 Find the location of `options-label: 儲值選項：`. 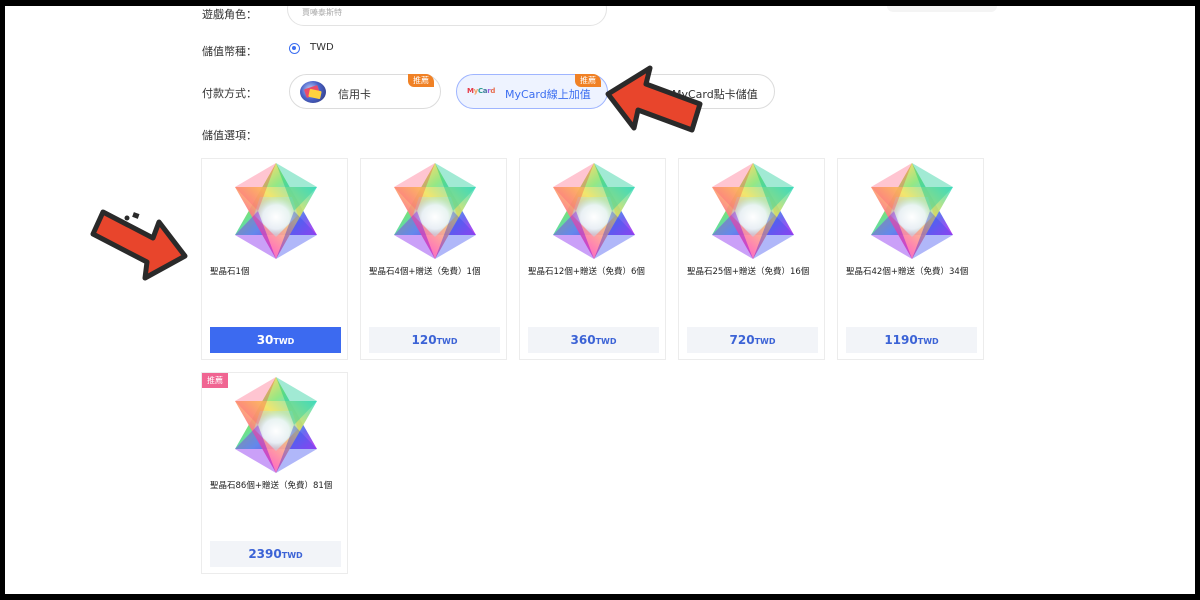

options-label: 儲值選項： is located at coordinates (229, 135).